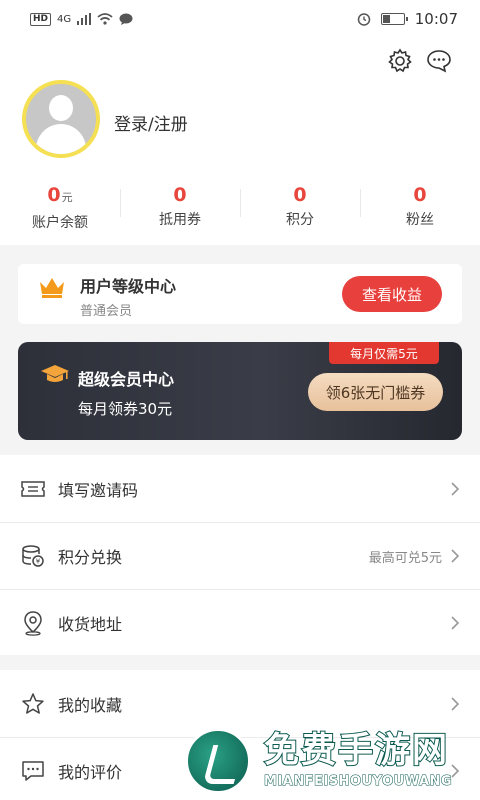  I want to click on status-left: HD 4G, so click(81, 19).